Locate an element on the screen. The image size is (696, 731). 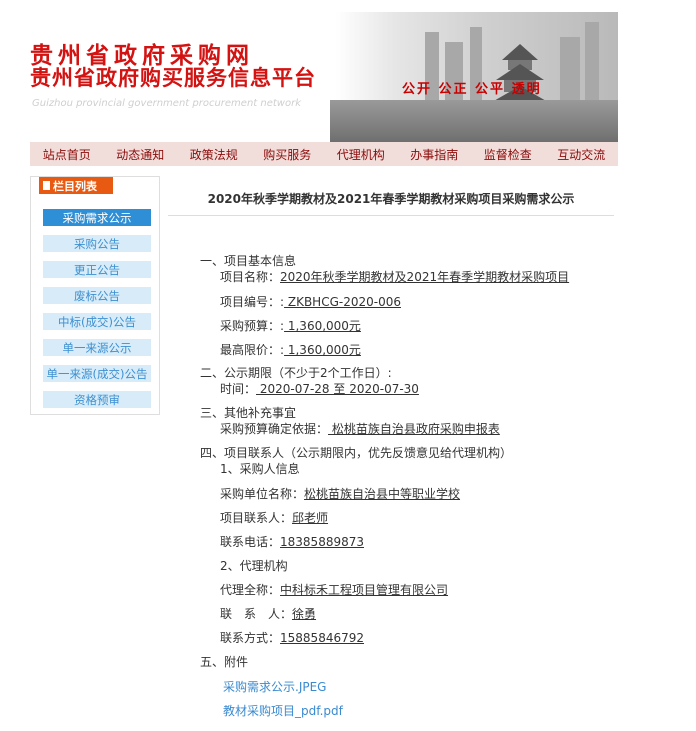
max-price-row: 最高限价：: 1,360,000元 is located at coordinates (290, 349).